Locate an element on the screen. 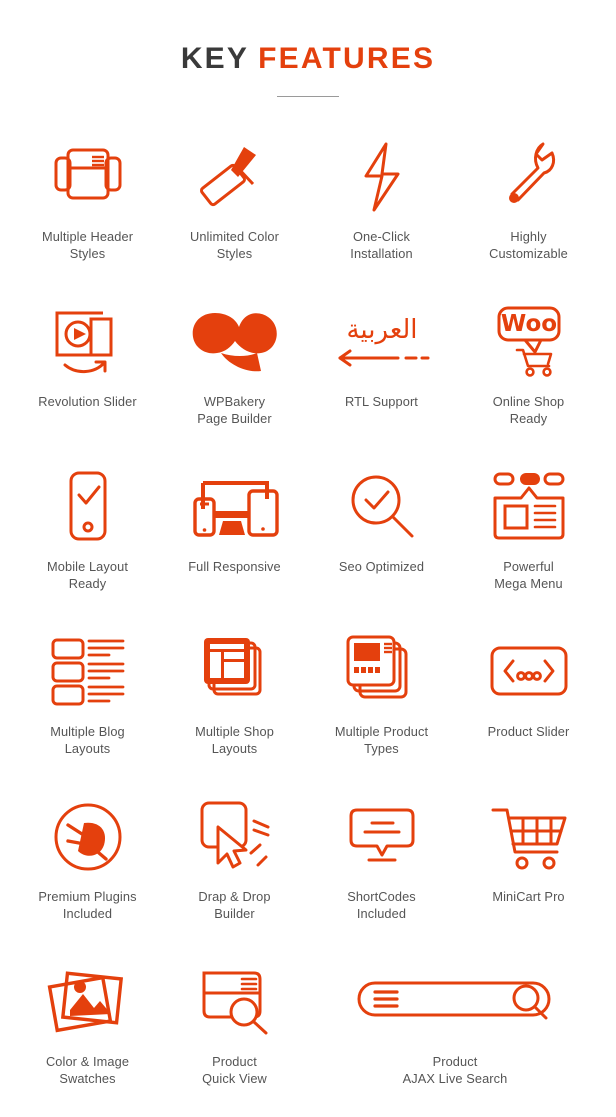 The image size is (616, 1117). feature-item-full-responsive: Full Responsive is located at coordinates (234, 539).